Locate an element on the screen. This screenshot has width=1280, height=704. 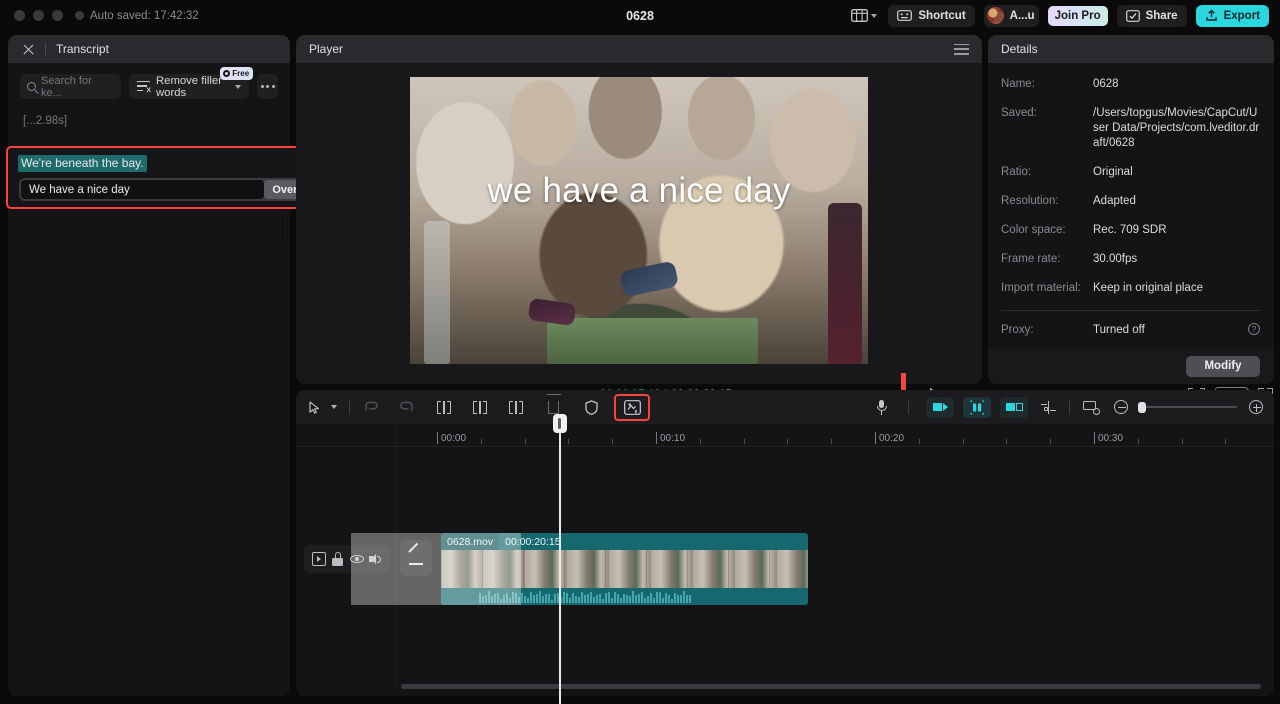
share-button: Share is located at coordinates (1151, 15).